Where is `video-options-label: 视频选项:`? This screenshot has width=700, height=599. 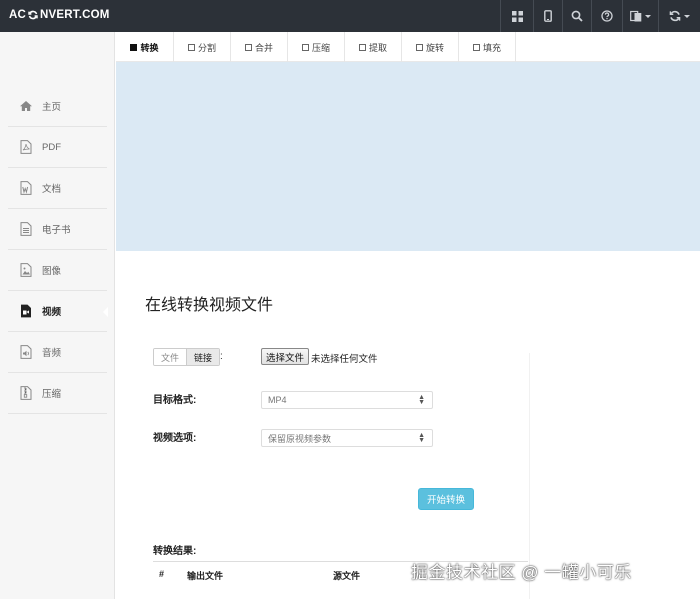
video-options-label: 视频选项: is located at coordinates (175, 438).